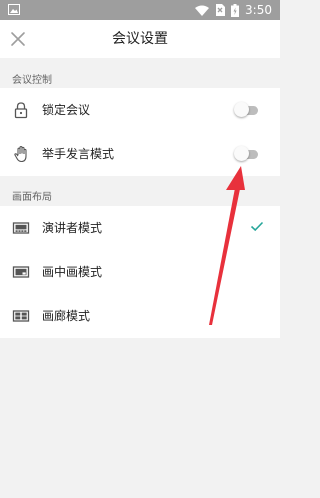 The width and height of the screenshot is (320, 498). Describe the element at coordinates (140, 316) in the screenshot. I see `gallery-mode-row: 画廊模式` at that location.